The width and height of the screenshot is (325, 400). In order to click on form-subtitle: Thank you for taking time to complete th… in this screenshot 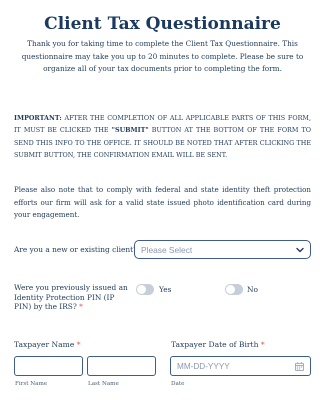, I will do `click(162, 56)`.